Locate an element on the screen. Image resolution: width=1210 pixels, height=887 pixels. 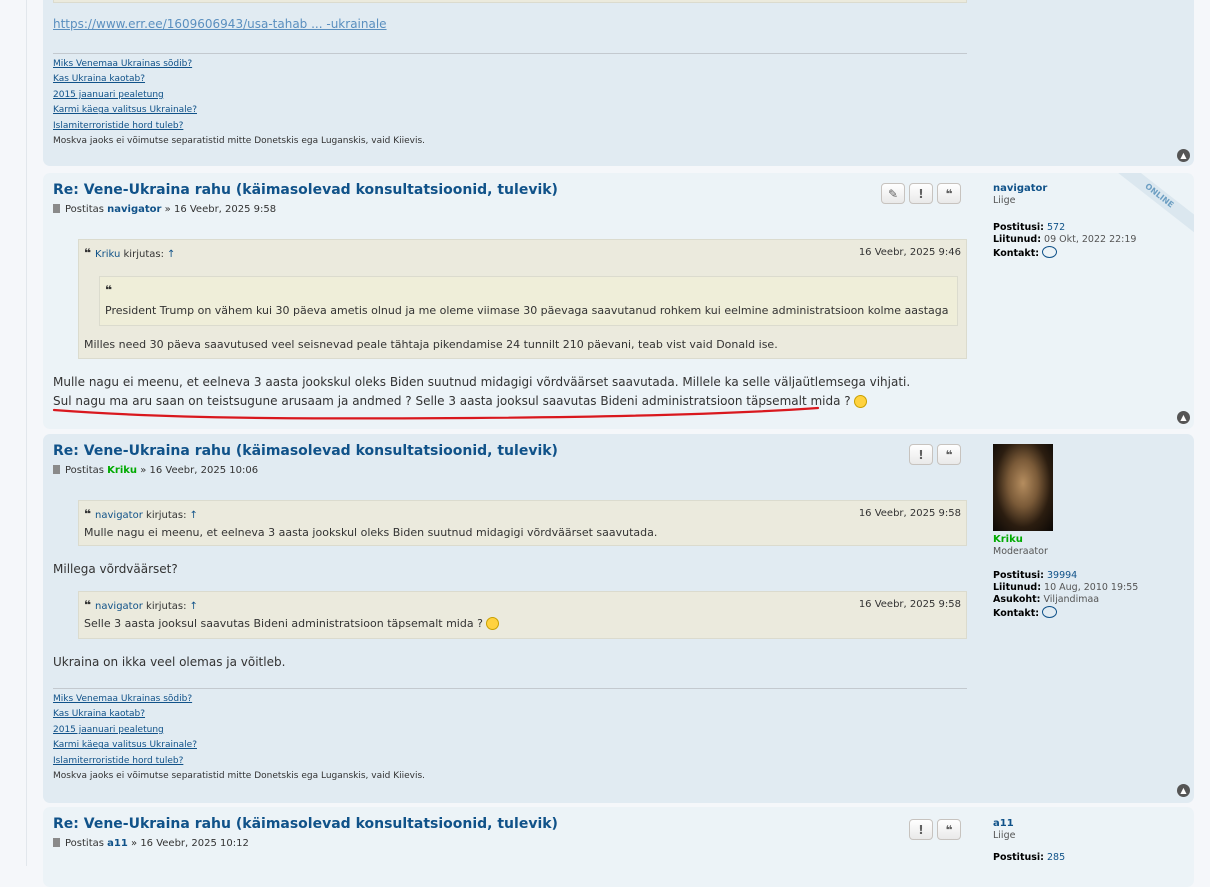
quote-header: ❝ Kriku kirjutas: ↑ is located at coordinates (130, 253).